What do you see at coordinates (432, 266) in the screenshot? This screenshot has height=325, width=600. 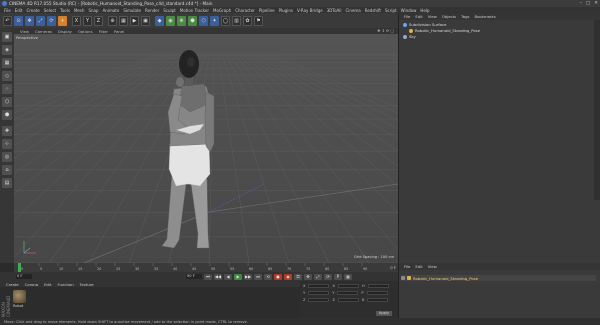 I see `attribute-menu-view: View` at bounding box center [432, 266].